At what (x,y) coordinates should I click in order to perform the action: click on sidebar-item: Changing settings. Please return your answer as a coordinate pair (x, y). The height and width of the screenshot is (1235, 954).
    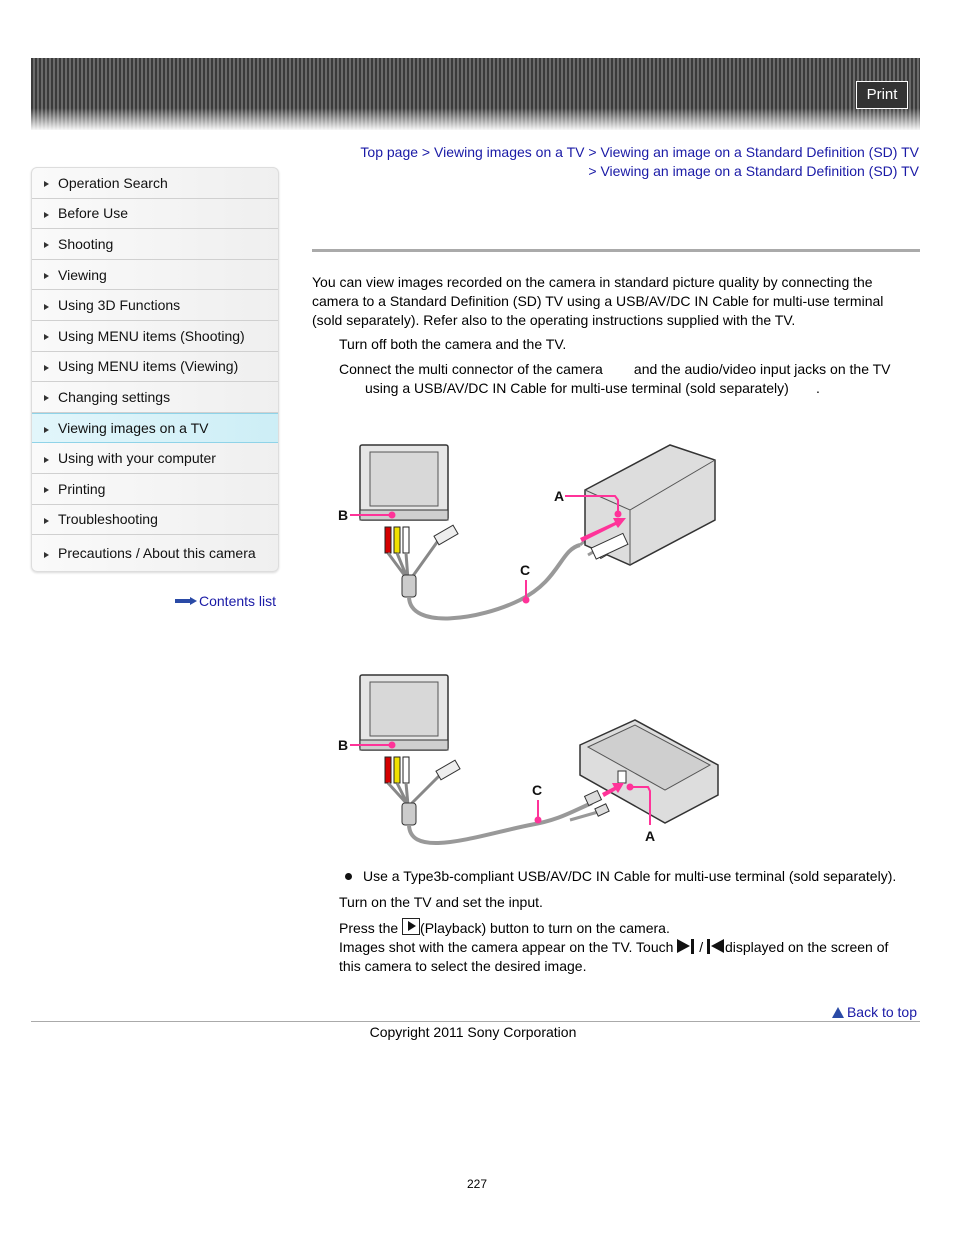
    Looking at the image, I should click on (155, 397).